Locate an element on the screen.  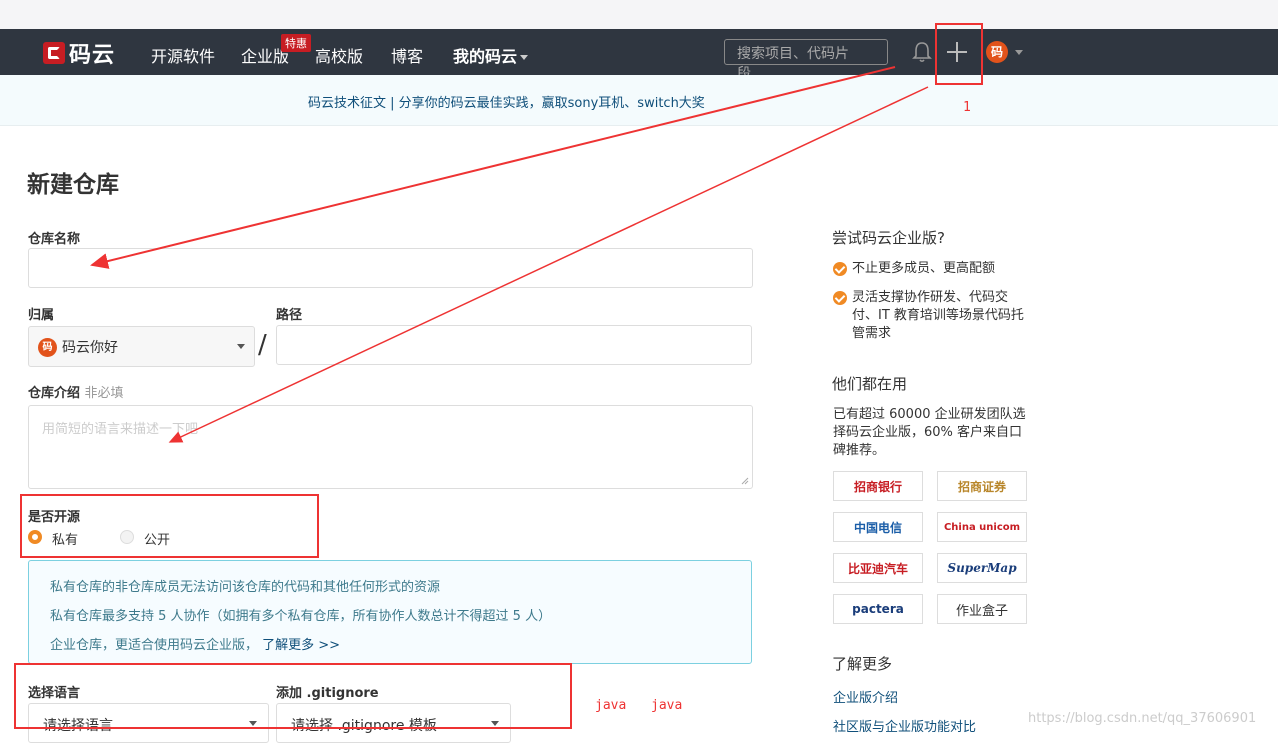
annotation-box-plus is located at coordinates (959, 54).